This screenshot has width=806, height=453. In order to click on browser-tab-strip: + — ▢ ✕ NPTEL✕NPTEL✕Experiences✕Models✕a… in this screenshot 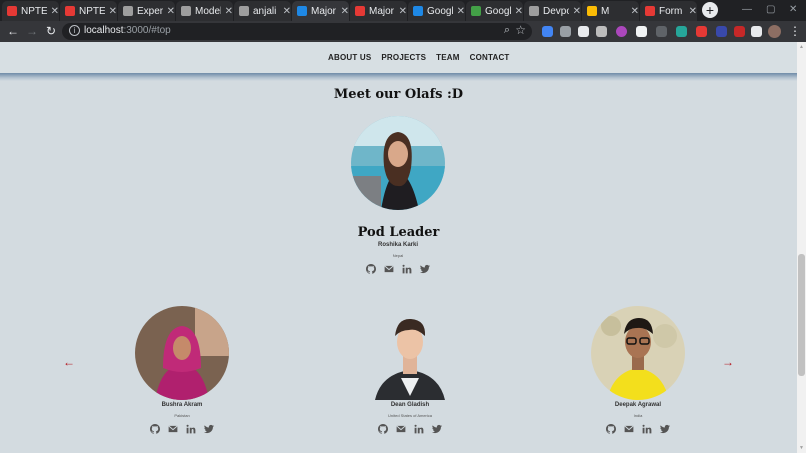, I will do `click(403, 10)`.